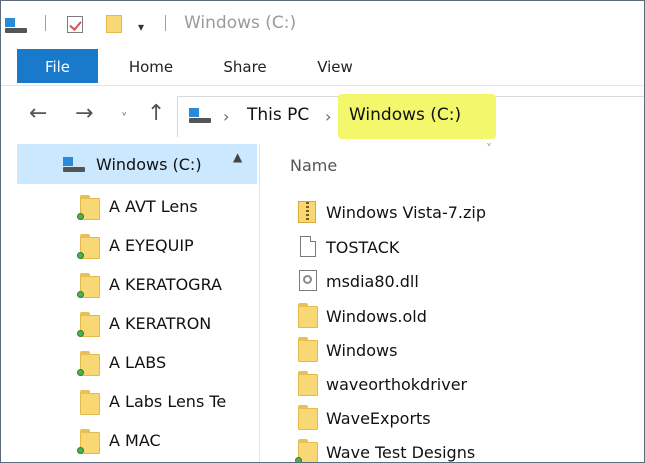  I want to click on nav-item-label: Windows (C:), so click(149, 164).